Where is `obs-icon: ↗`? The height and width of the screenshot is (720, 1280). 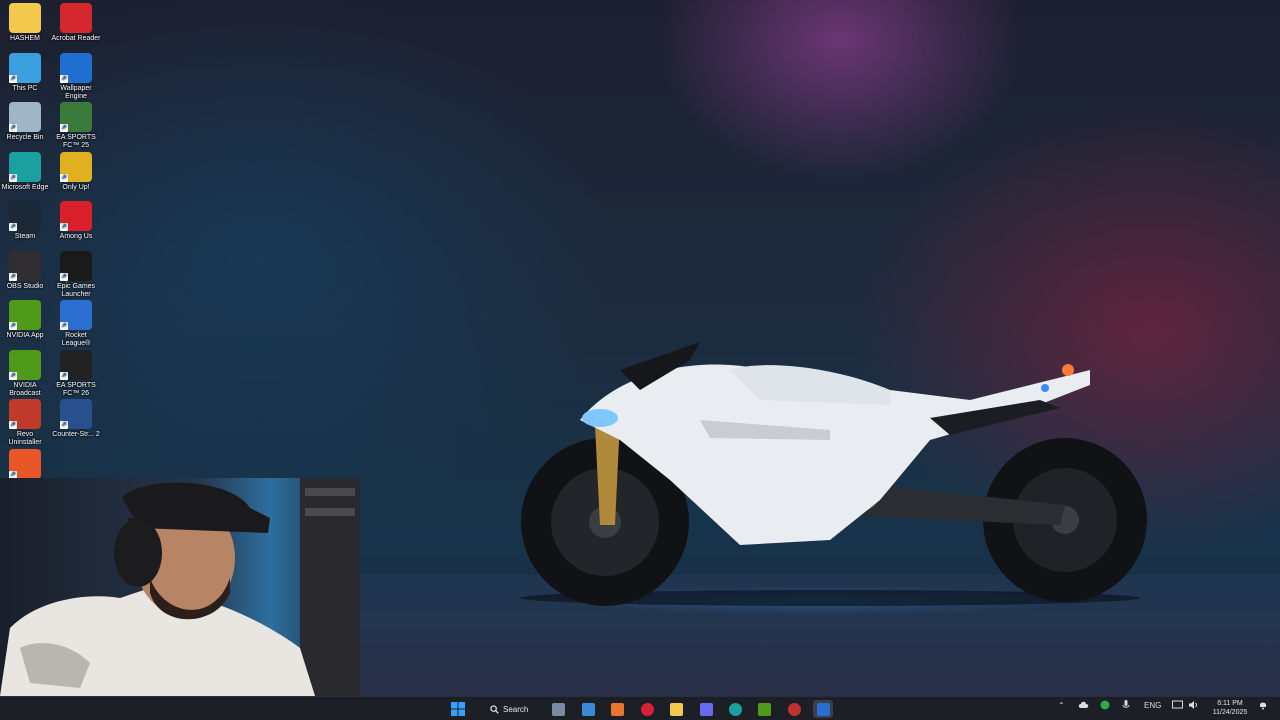
obs-icon: ↗ is located at coordinates (25, 265).